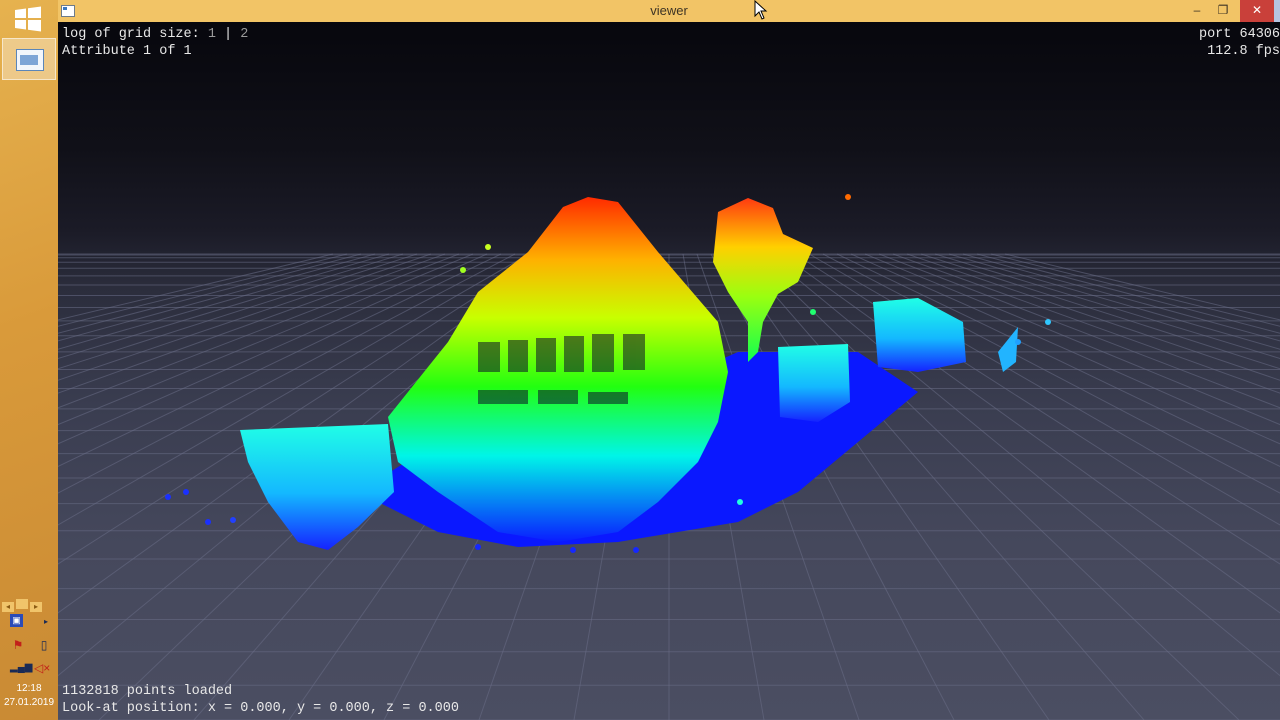  Describe the element at coordinates (18, 645) in the screenshot. I see `action-center-error-icon: ⚑` at that location.